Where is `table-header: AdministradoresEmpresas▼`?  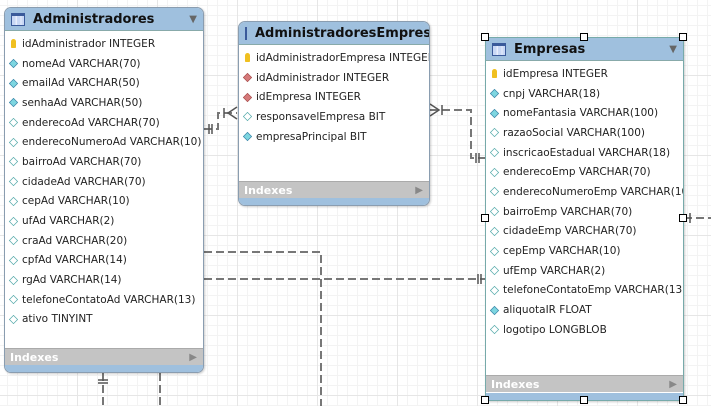 table-header: AdministradoresEmpresas▼ is located at coordinates (334, 33).